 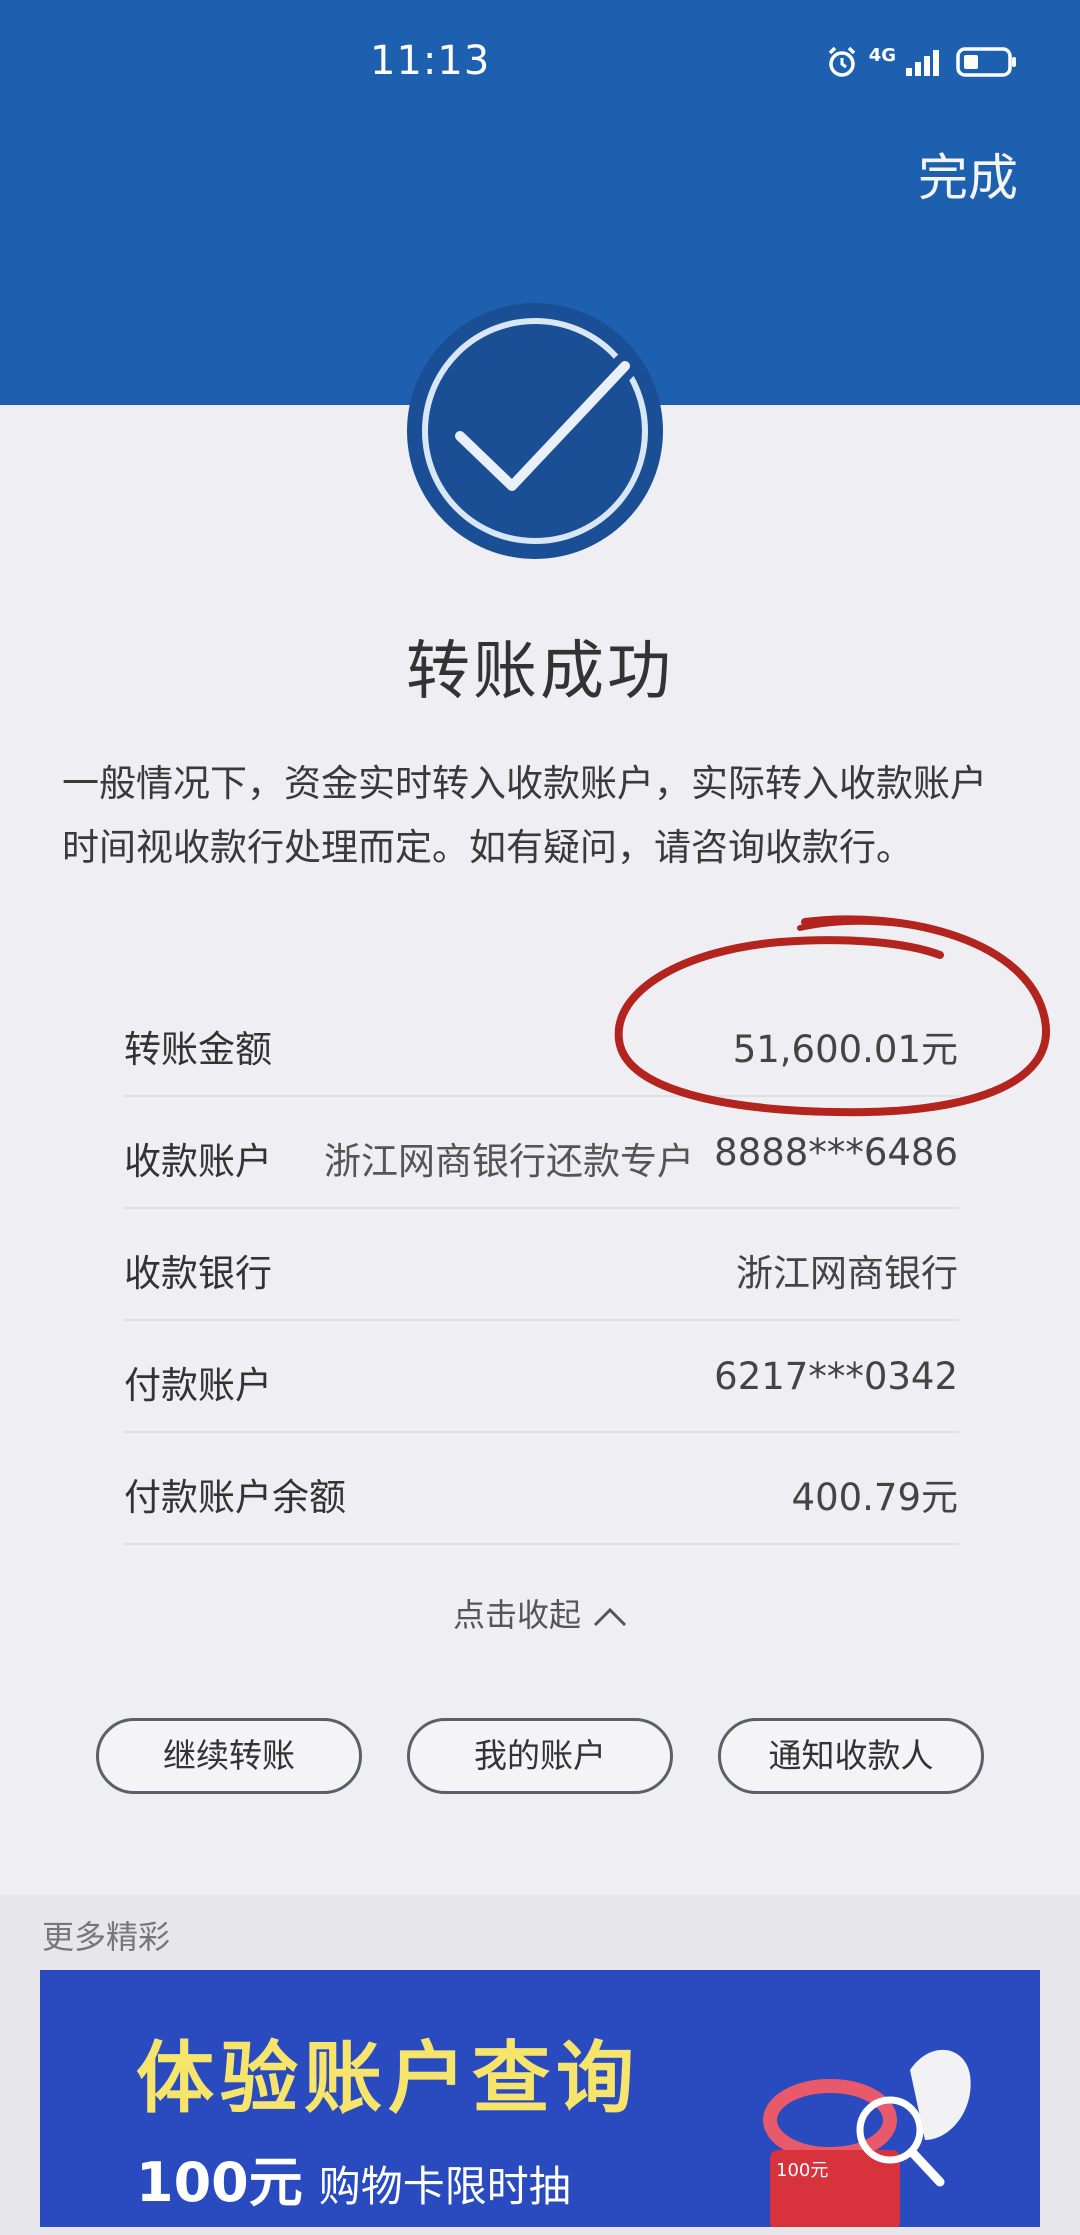 What do you see at coordinates (106, 1937) in the screenshot?
I see `more-section-label: 更多精彩` at bounding box center [106, 1937].